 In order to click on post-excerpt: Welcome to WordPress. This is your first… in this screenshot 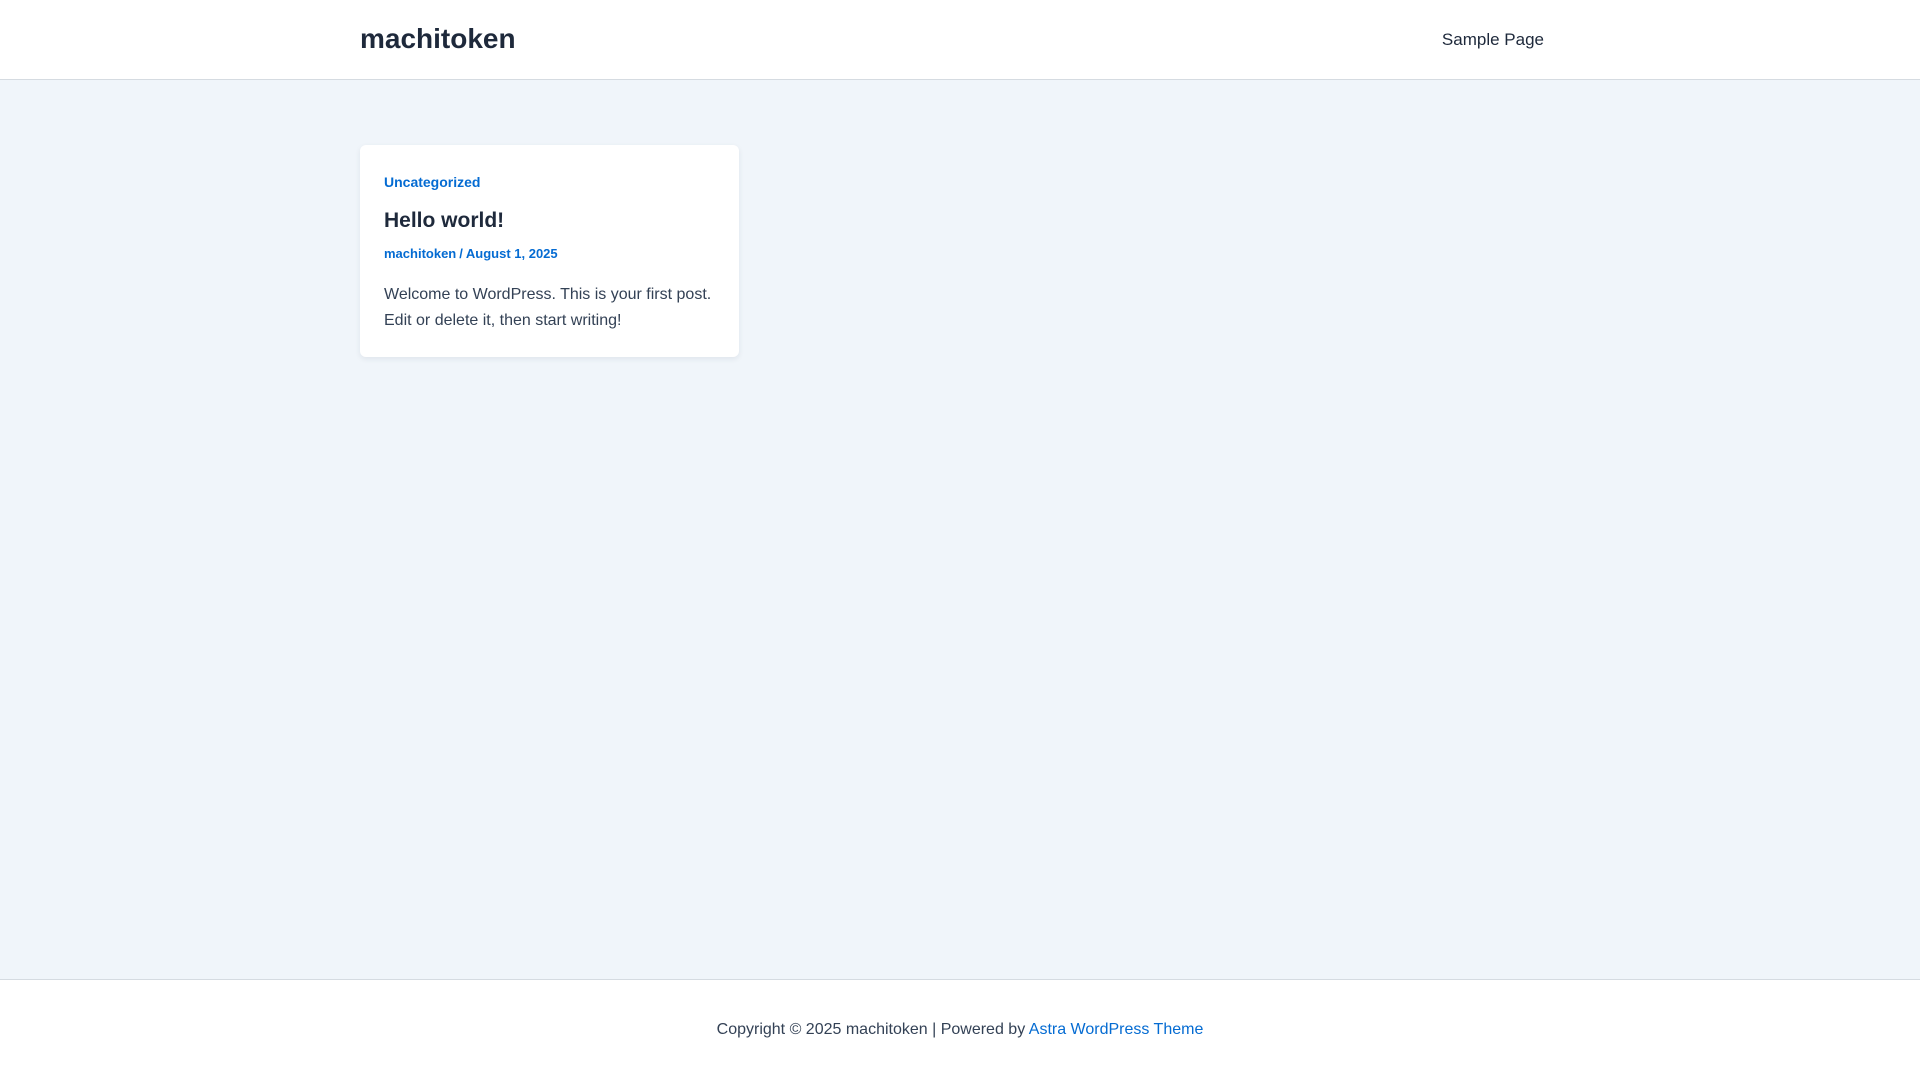, I will do `click(548, 307)`.